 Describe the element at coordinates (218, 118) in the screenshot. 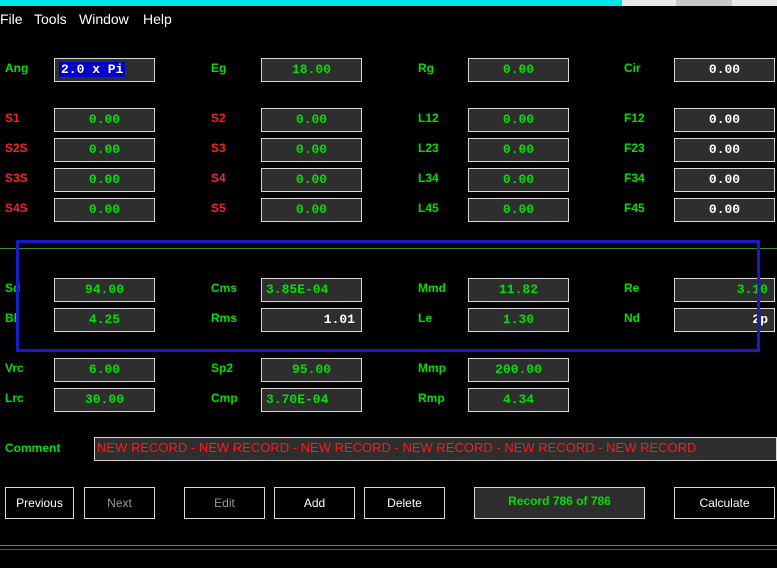

I see `s2-label: S2` at that location.